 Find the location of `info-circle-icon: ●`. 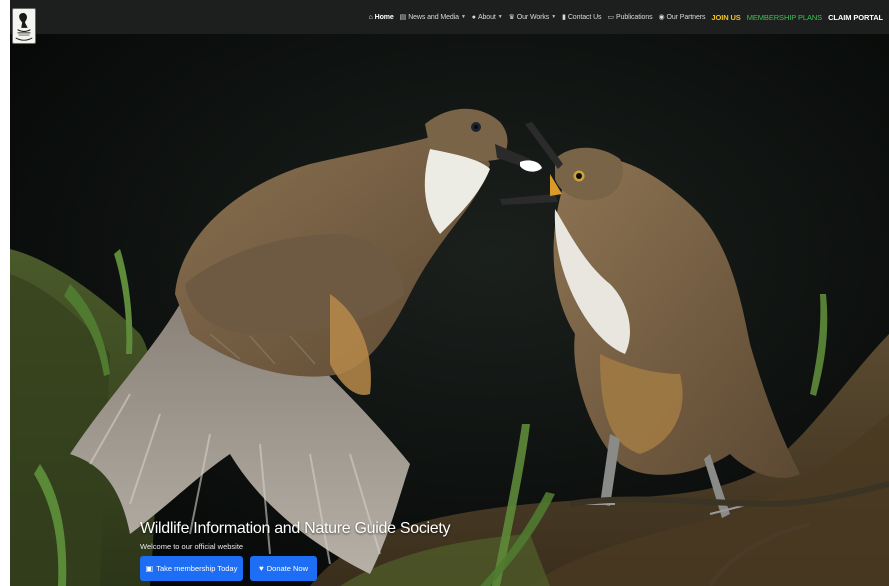

info-circle-icon: ● is located at coordinates (473, 17).